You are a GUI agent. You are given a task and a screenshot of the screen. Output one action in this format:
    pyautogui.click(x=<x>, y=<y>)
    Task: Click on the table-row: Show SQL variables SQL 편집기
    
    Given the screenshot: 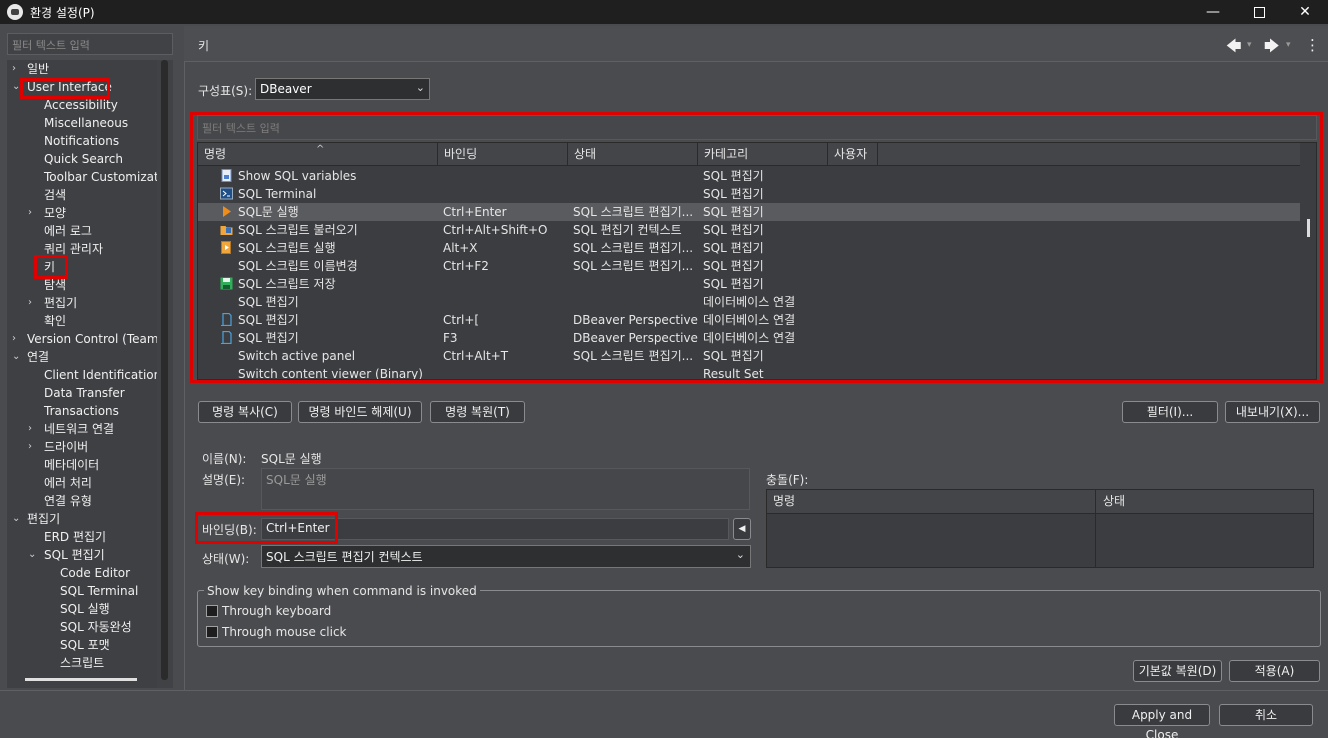 What is the action you would take?
    pyautogui.click(x=750, y=176)
    